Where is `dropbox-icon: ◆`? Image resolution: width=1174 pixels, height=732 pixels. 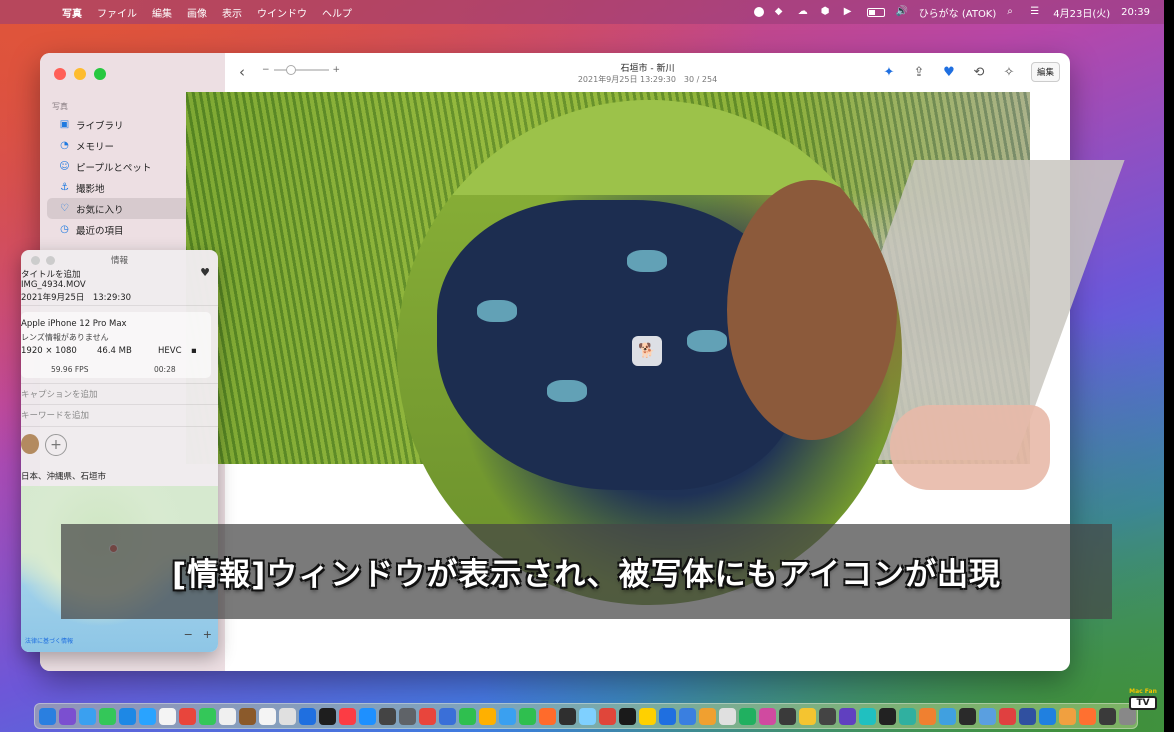
dropbox-icon: ◆ is located at coordinates (781, 12).